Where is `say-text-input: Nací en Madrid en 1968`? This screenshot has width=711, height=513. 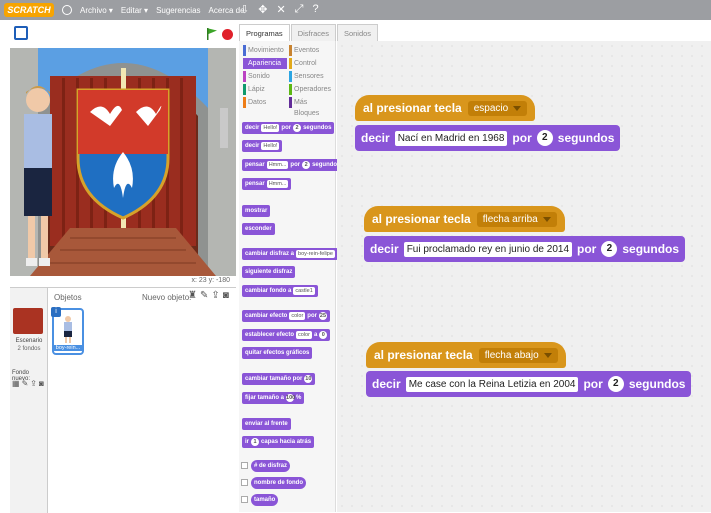 say-text-input: Nací en Madrid en 1968 is located at coordinates (451, 138).